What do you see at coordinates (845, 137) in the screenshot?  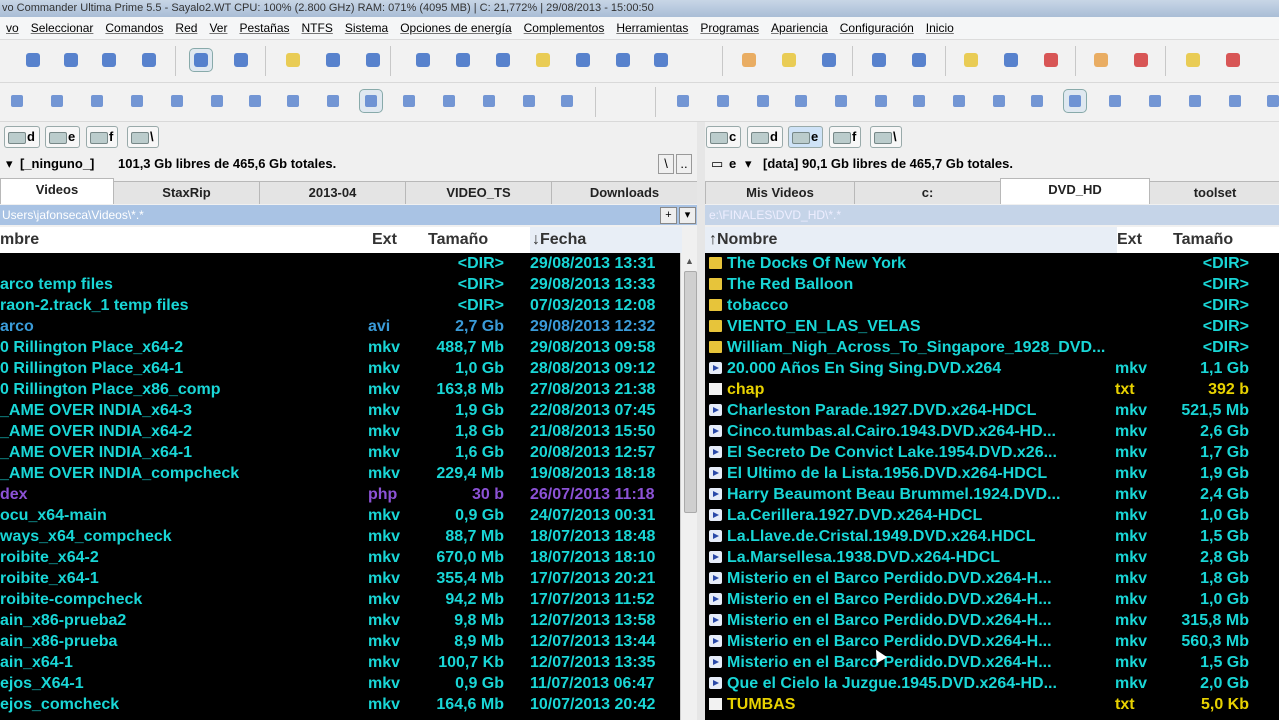 I see `right-drive-button-f: f` at bounding box center [845, 137].